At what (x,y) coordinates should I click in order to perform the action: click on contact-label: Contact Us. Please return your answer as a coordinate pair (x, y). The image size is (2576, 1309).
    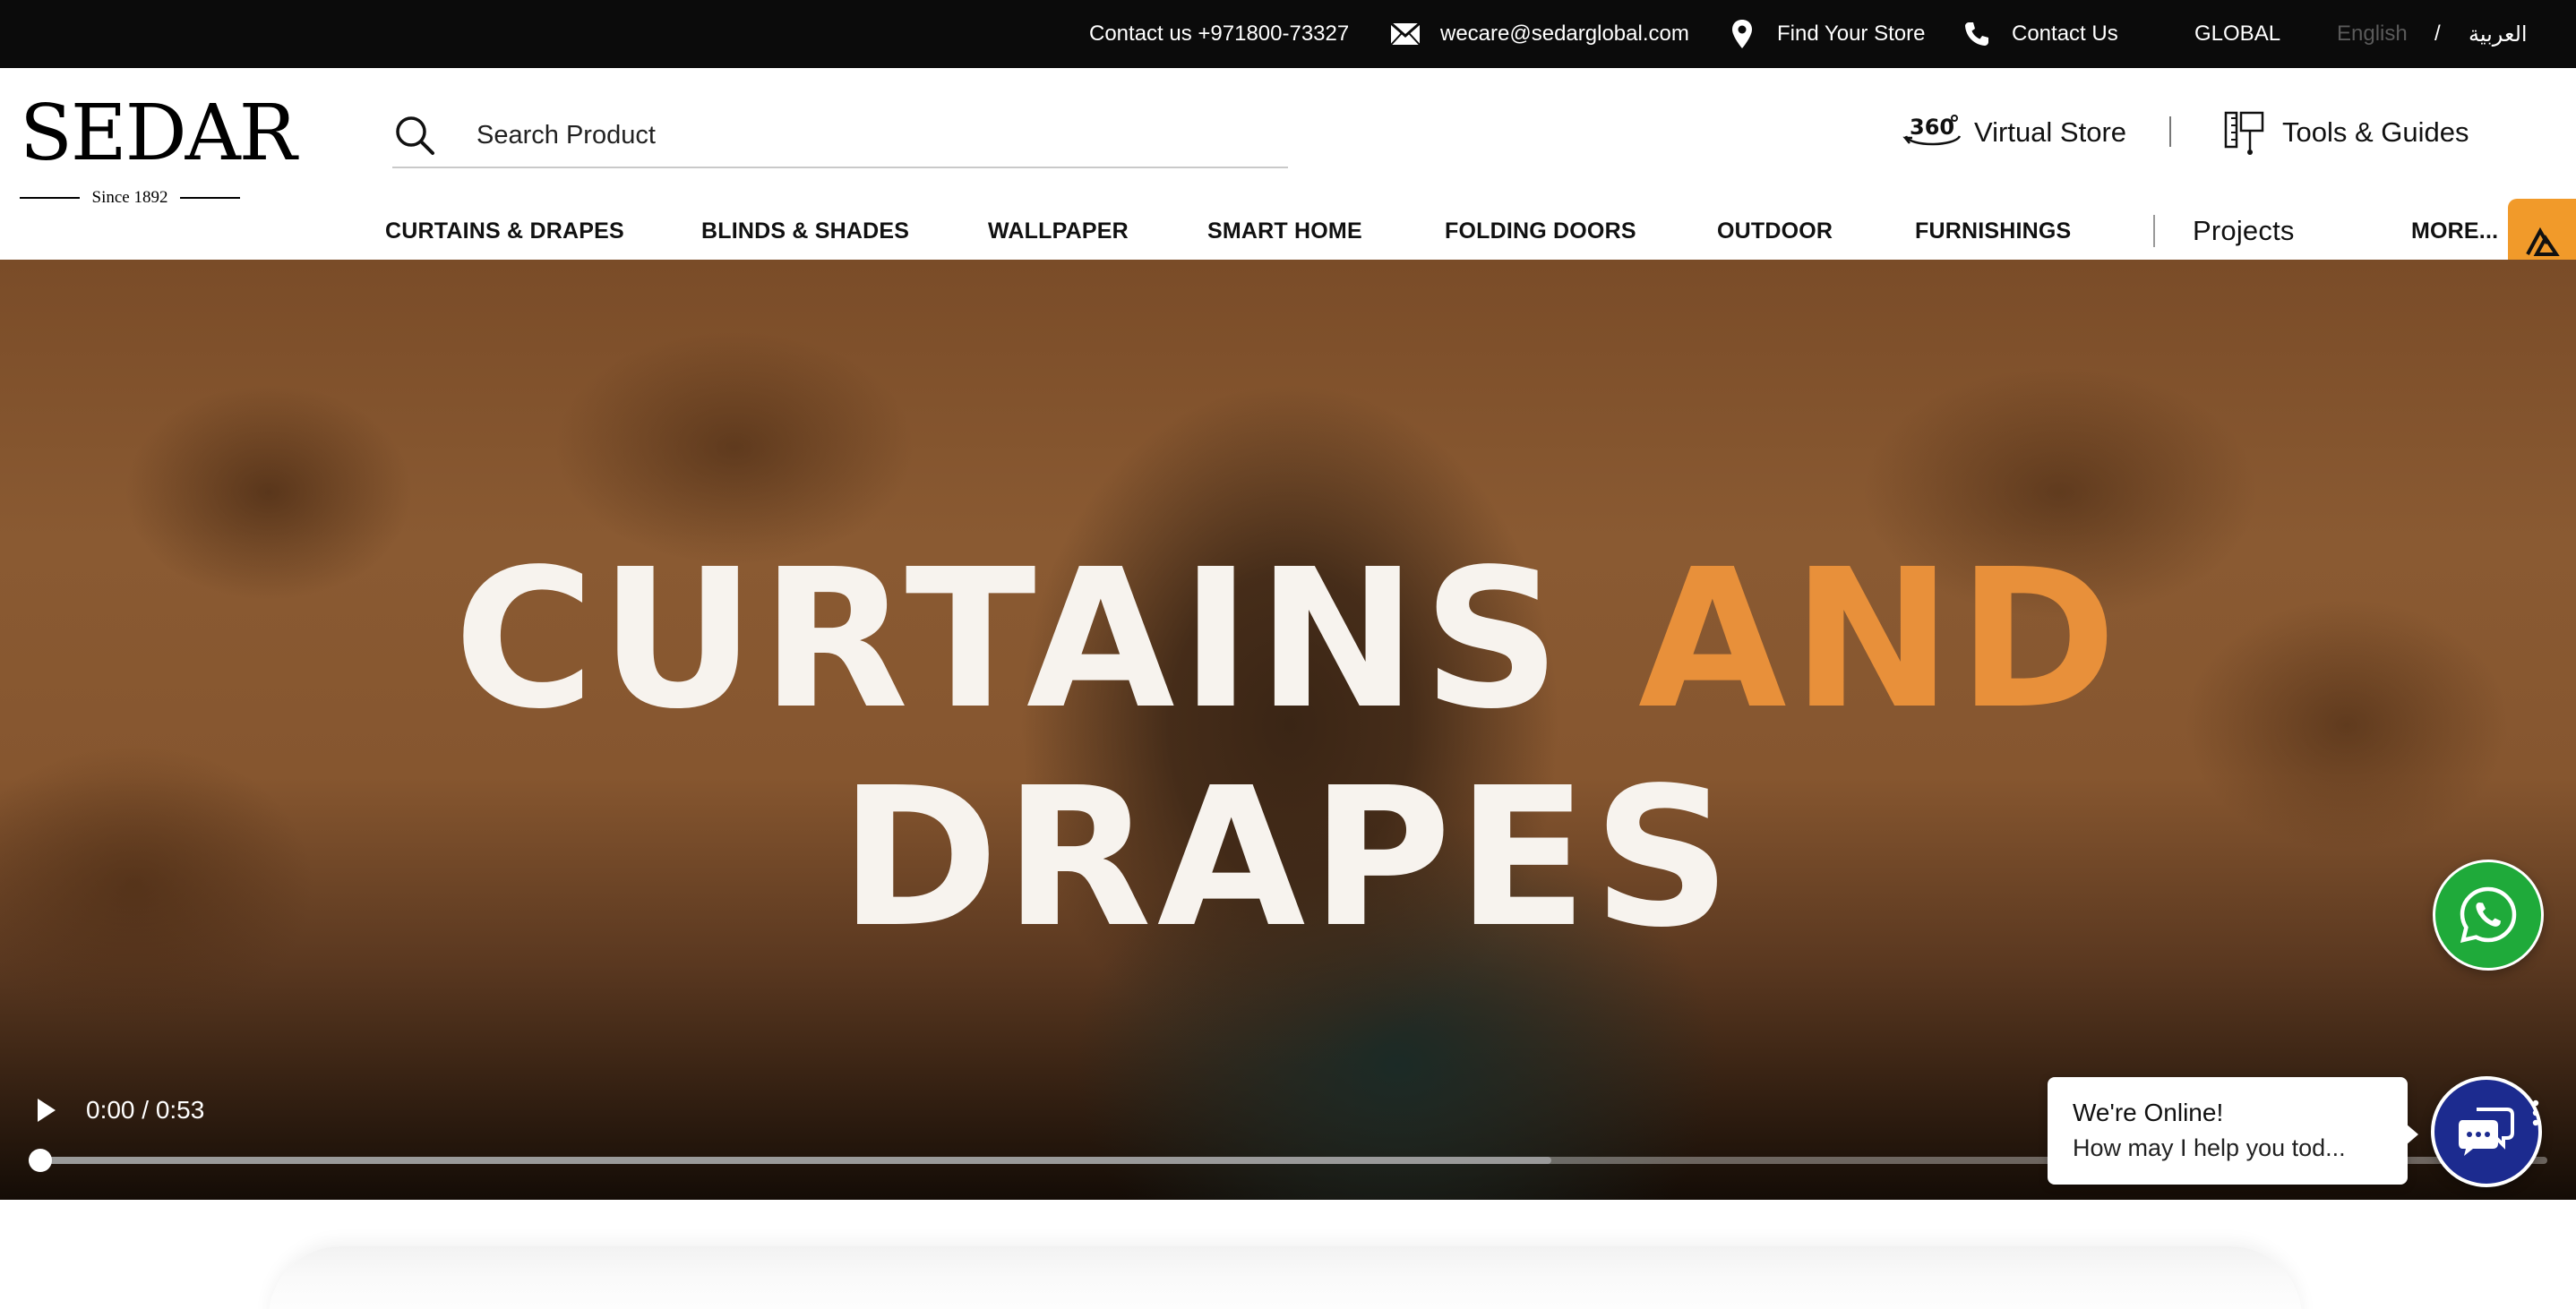
    Looking at the image, I should click on (2065, 33).